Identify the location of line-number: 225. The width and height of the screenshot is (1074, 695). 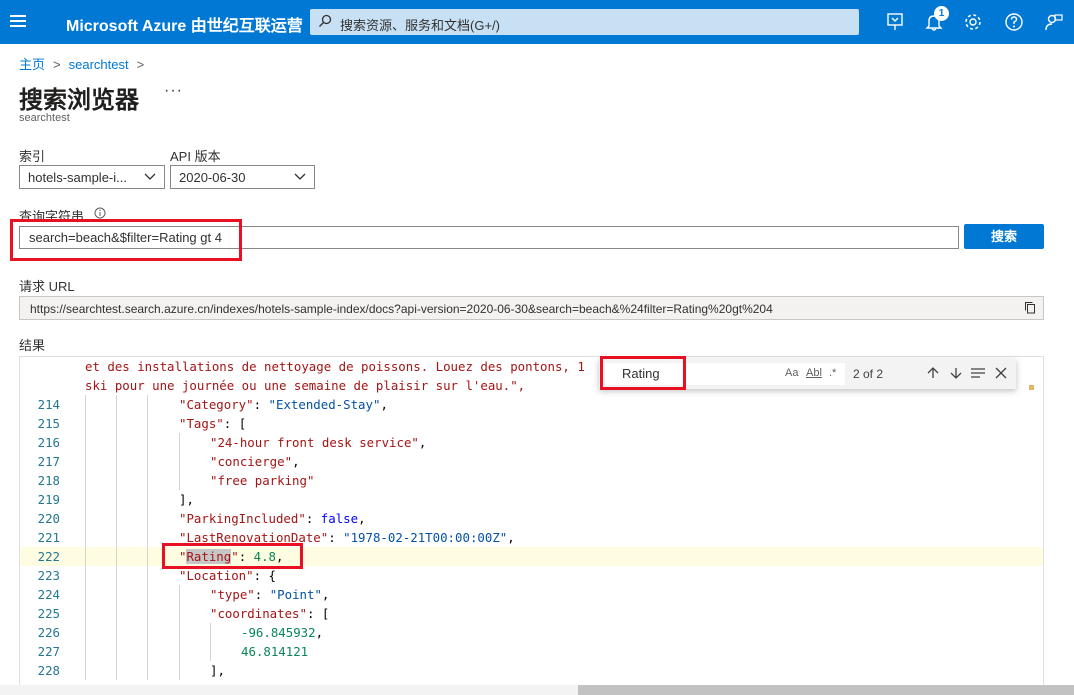
(48, 613).